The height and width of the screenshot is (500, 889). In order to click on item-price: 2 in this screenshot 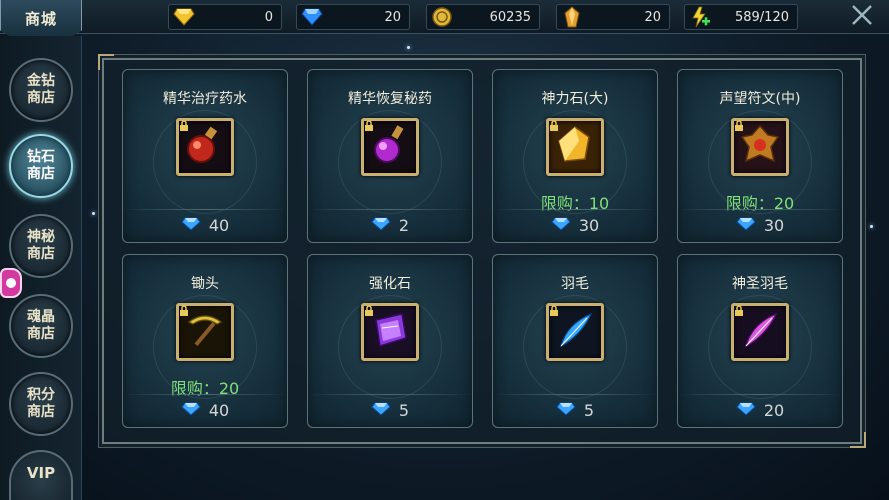, I will do `click(390, 225)`.